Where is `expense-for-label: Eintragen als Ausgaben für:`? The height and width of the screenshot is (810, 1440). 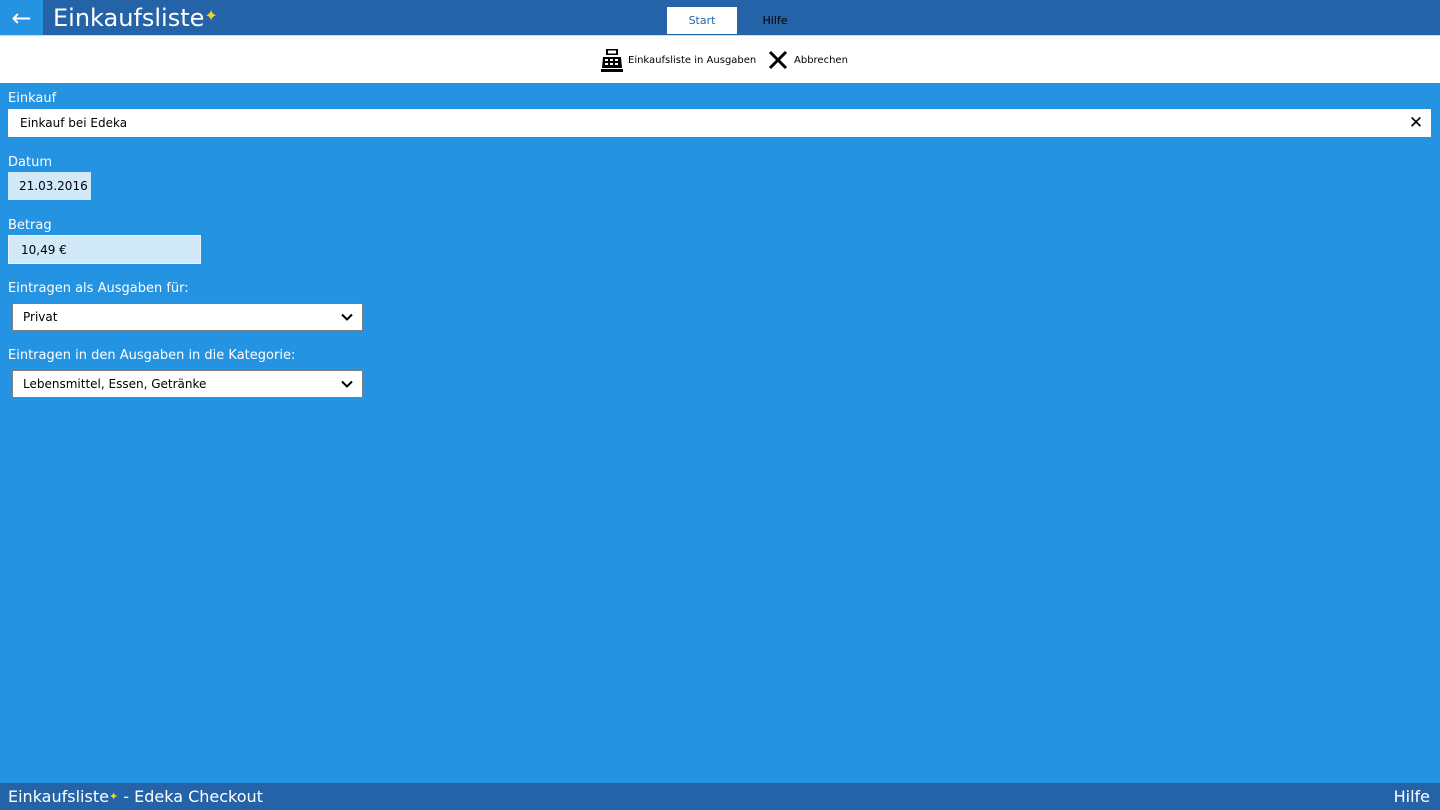
expense-for-label: Eintragen als Ausgaben für: is located at coordinates (98, 288).